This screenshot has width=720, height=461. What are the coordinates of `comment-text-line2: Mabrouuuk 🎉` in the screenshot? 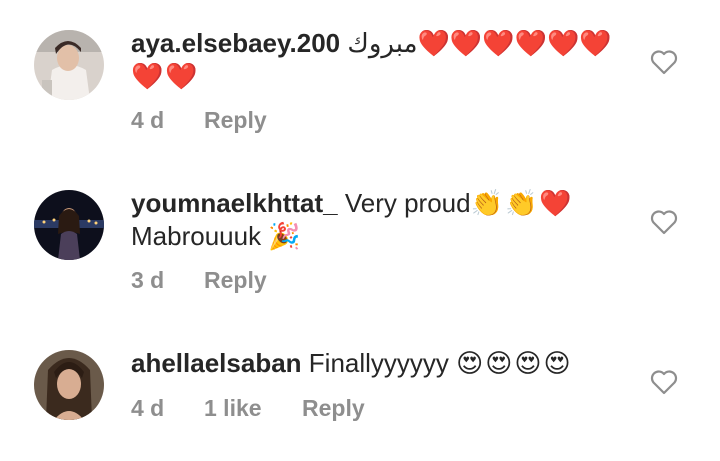 It's located at (381, 236).